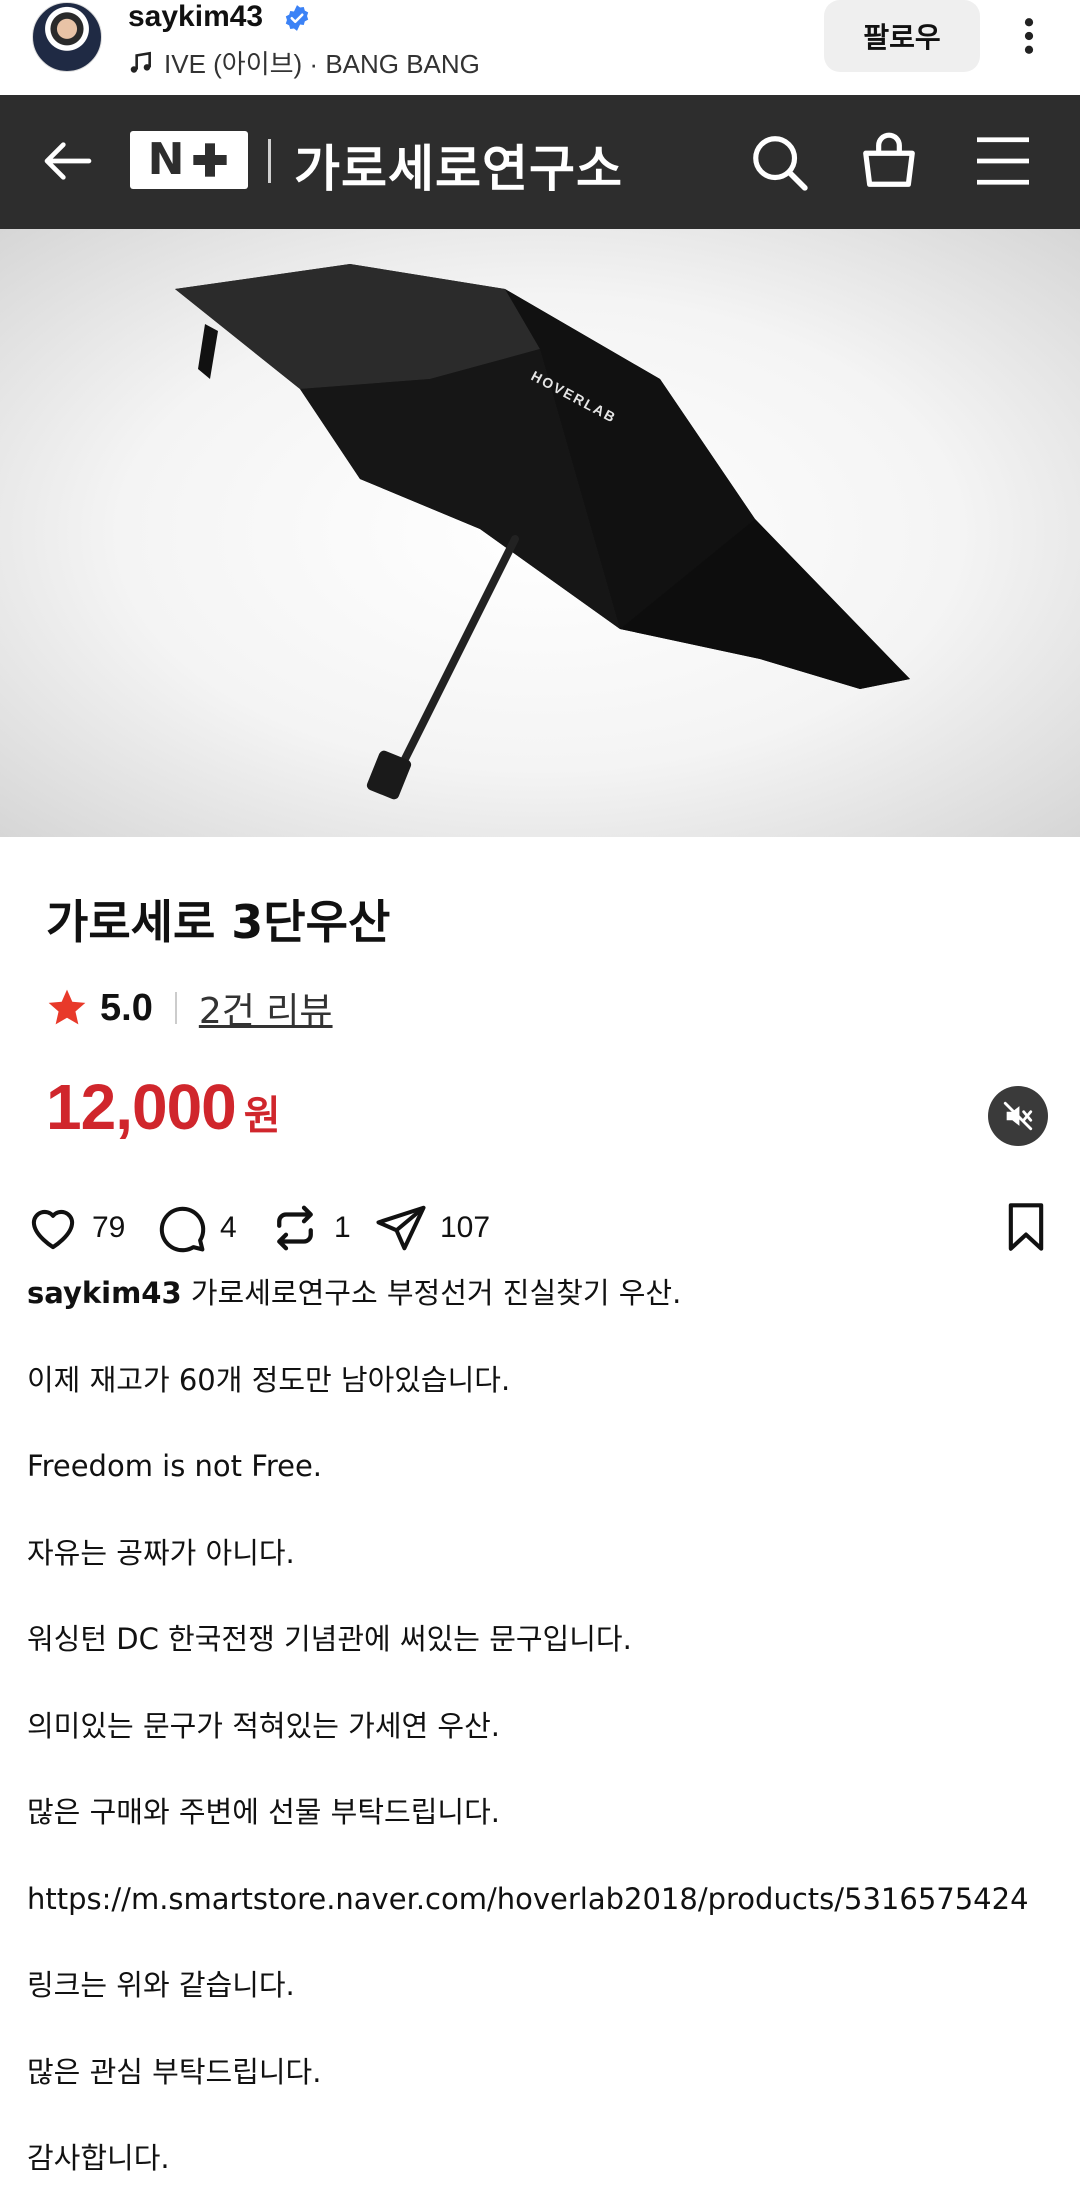 Image resolution: width=1080 pixels, height=2190 pixels. What do you see at coordinates (141, 1107) in the screenshot?
I see `price-value: 12,000` at bounding box center [141, 1107].